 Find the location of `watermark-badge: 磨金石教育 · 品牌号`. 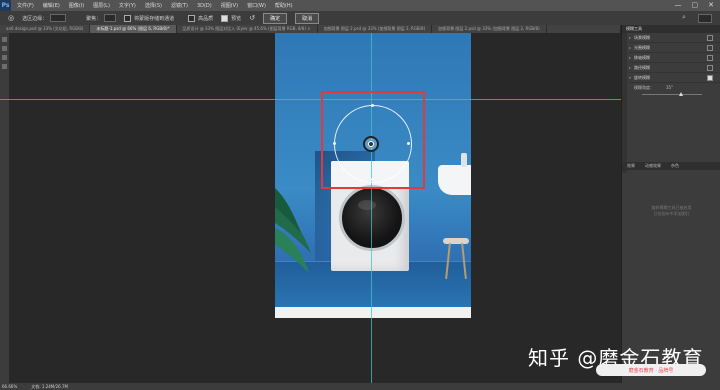

watermark-badge: 磨金石教育 · 品牌号 is located at coordinates (651, 370).